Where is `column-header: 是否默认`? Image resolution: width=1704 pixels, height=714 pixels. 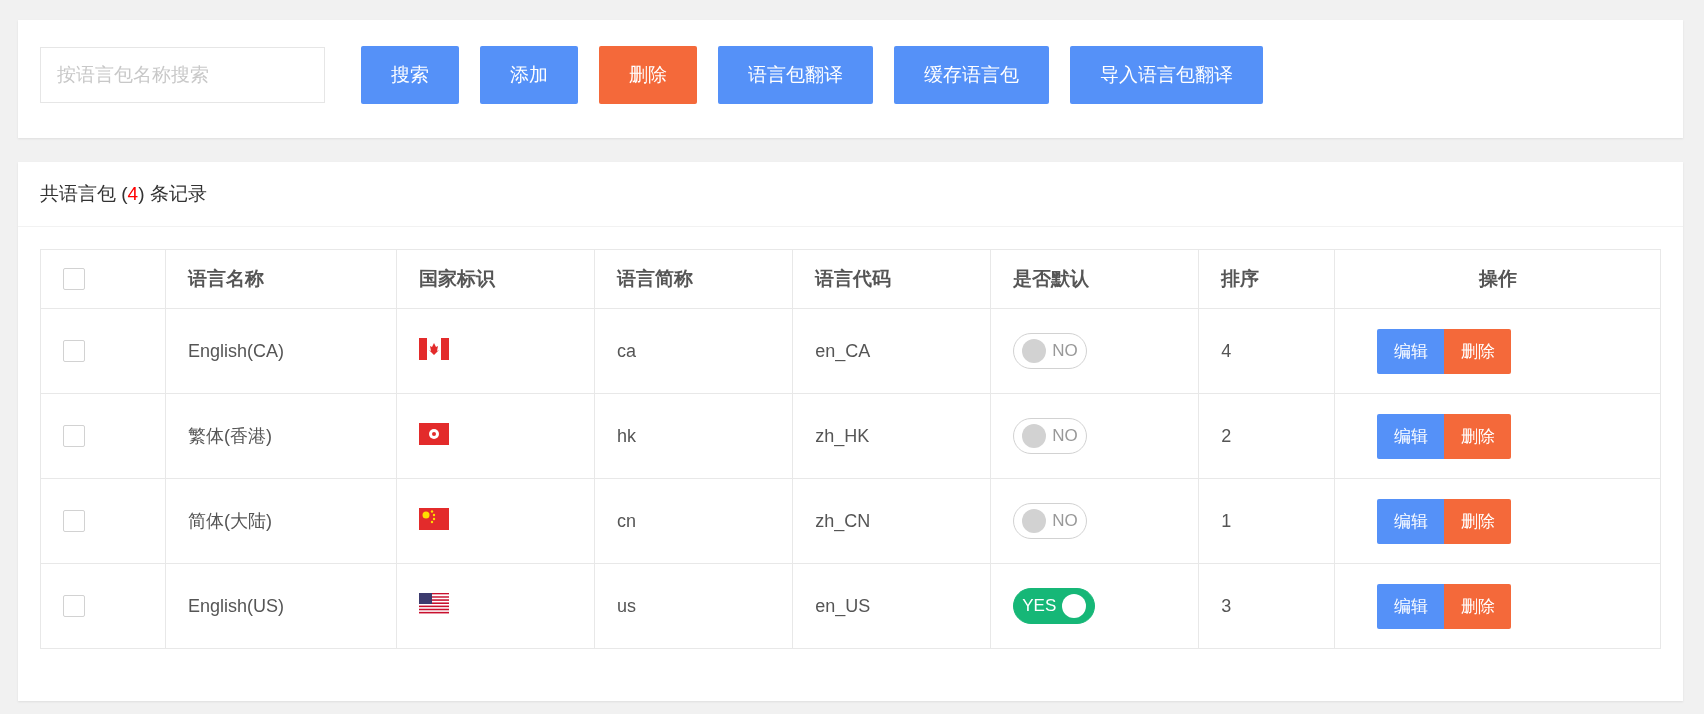
column-header: 是否默认 is located at coordinates (1094, 279).